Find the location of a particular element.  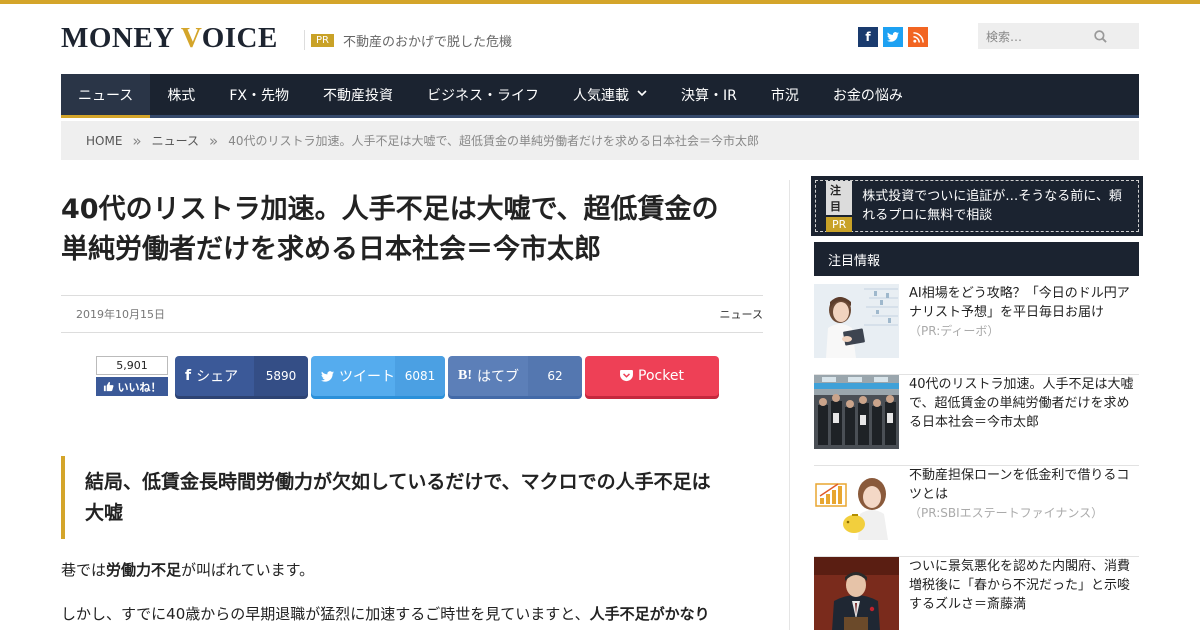

nav-item-fx: FX・先物 is located at coordinates (259, 94).